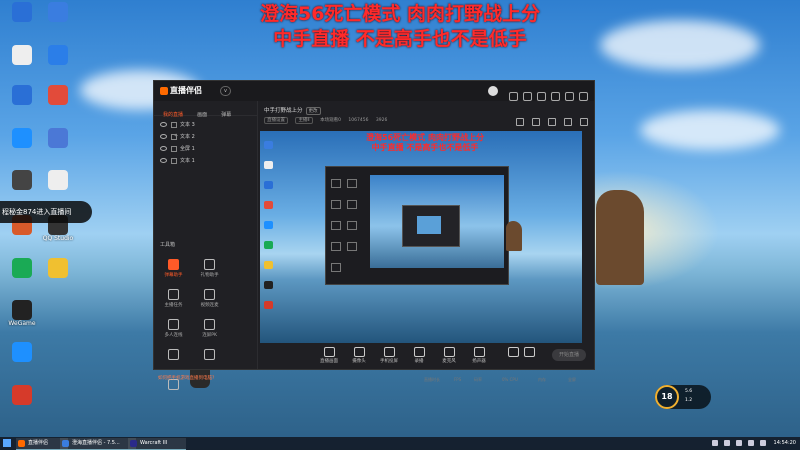  I want to click on desktop-icon: WeGame, so click(22, 313).